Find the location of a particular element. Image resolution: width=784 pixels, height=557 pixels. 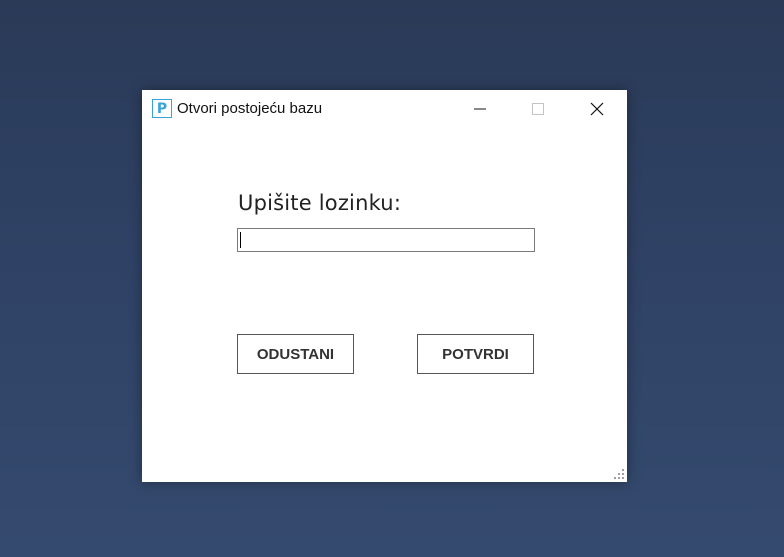

close-icon is located at coordinates (597, 109).